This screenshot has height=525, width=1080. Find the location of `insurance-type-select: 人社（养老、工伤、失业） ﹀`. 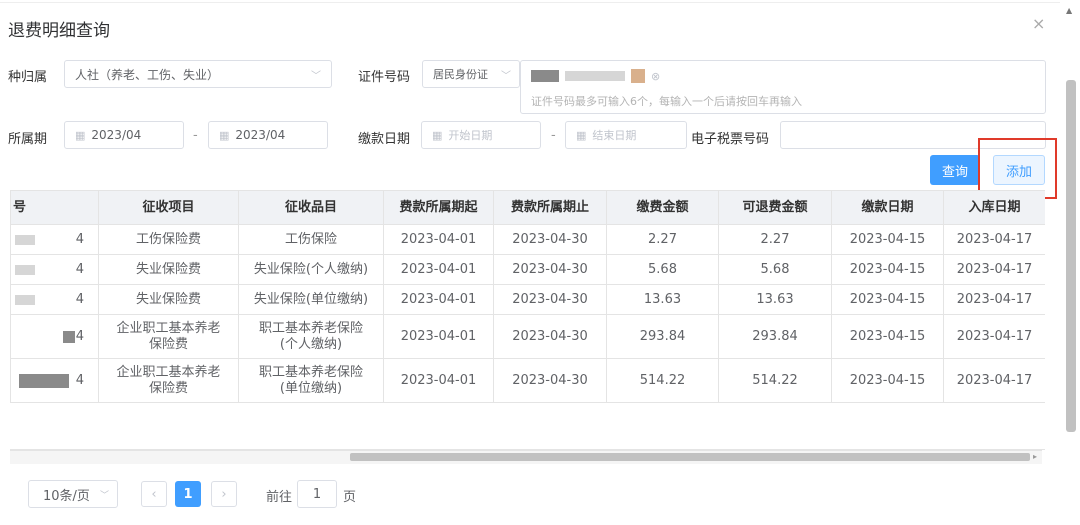

insurance-type-select: 人社（养老、工伤、失业） ﹀ is located at coordinates (198, 74).